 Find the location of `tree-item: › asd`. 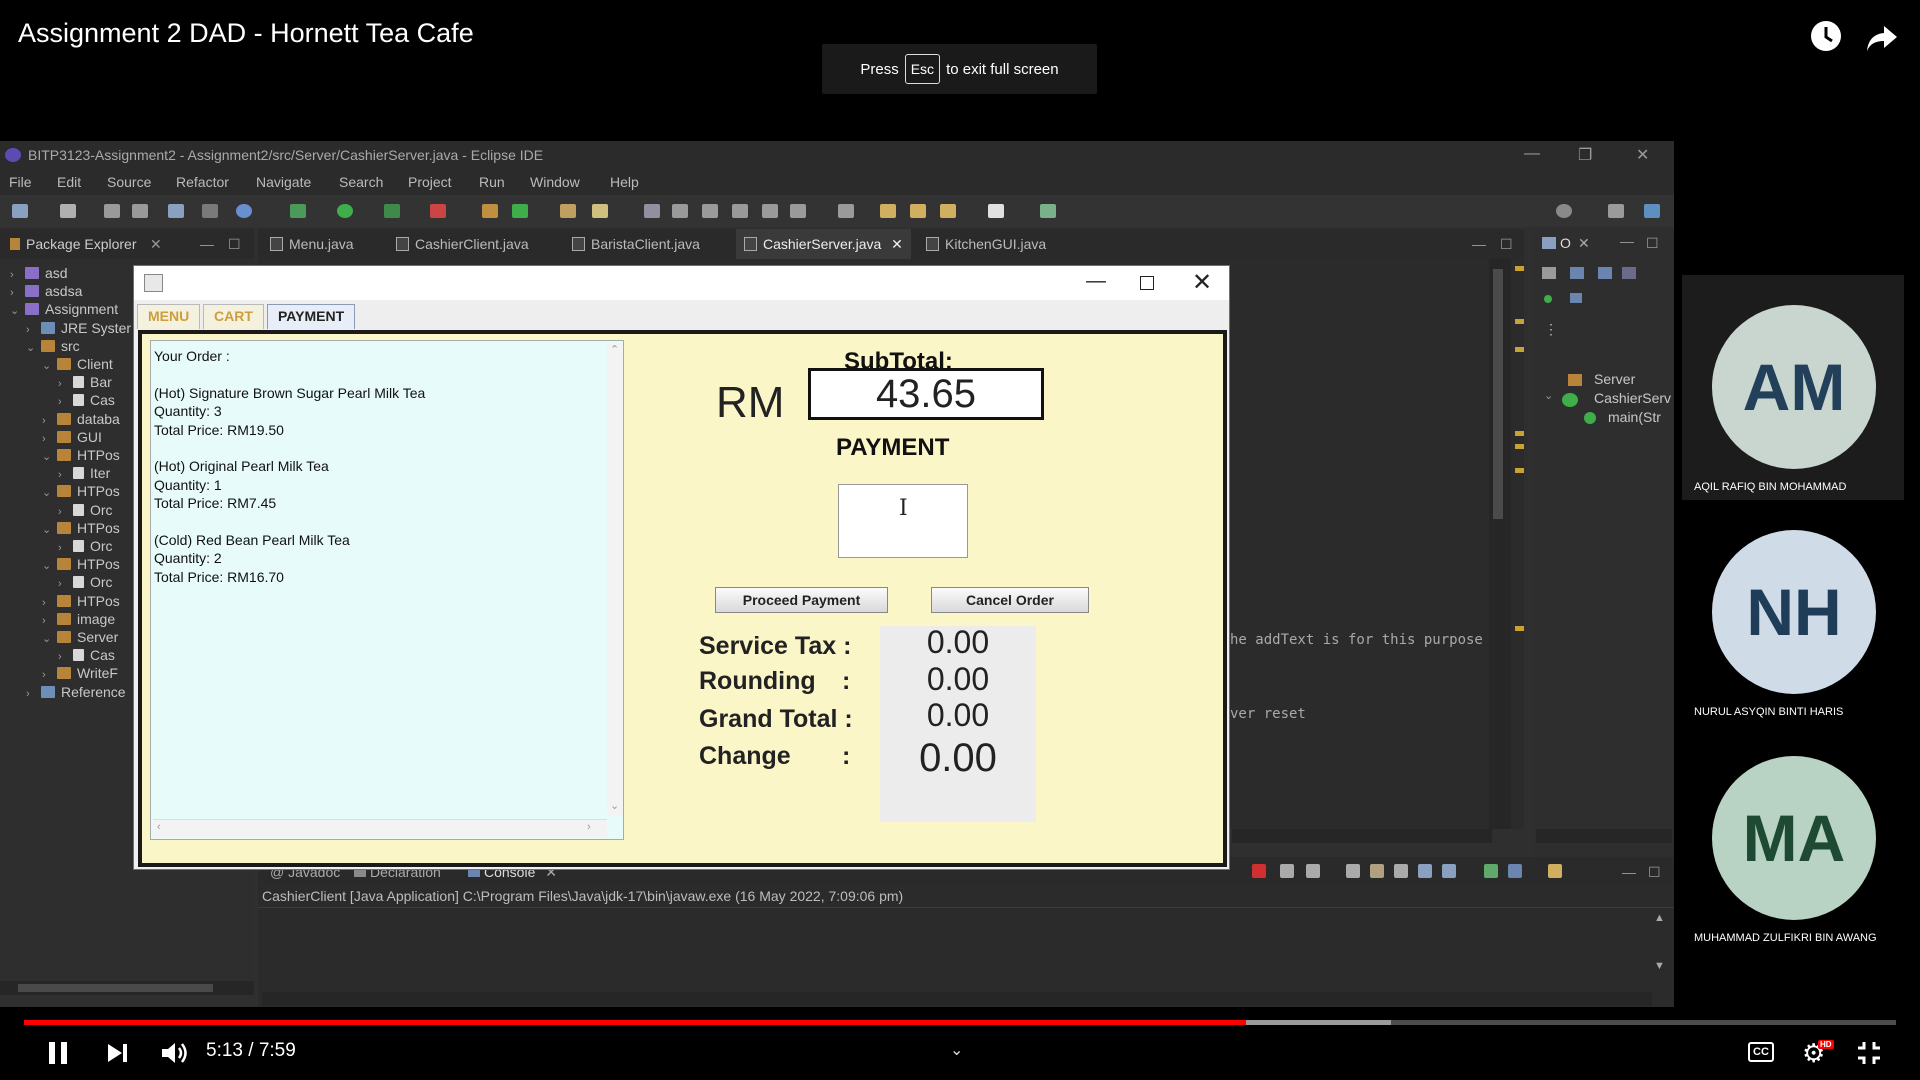

tree-item: › asd is located at coordinates (39, 273).